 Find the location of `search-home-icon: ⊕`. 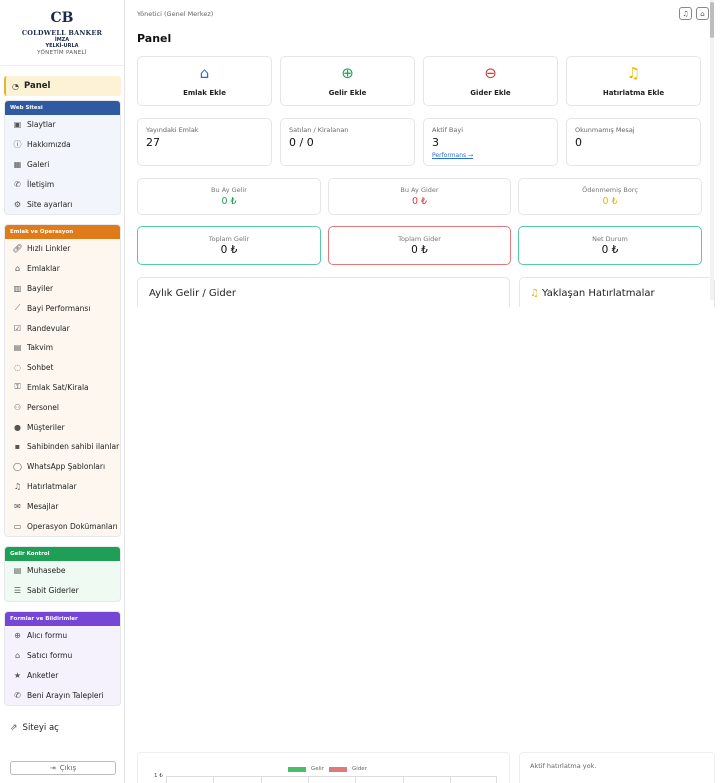

search-home-icon: ⊕ is located at coordinates (17, 636).